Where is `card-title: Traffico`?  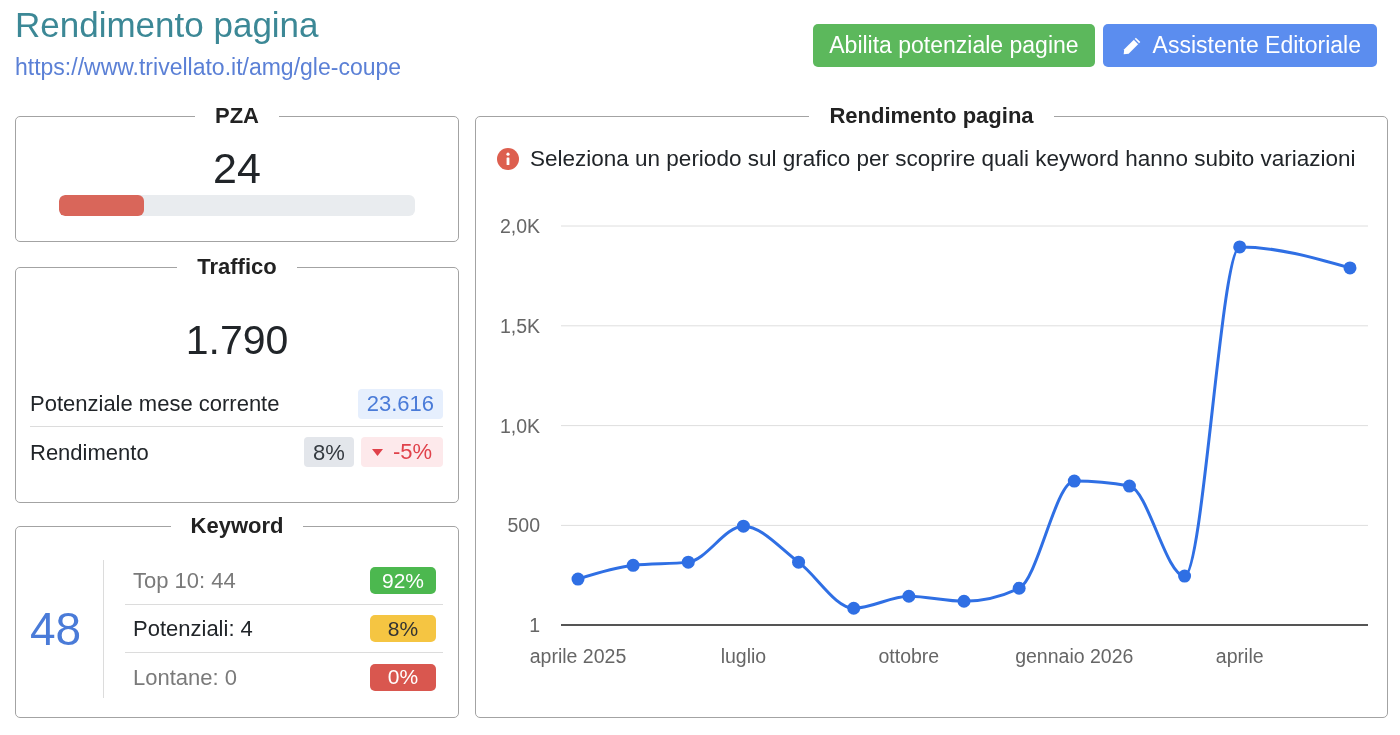 card-title: Traffico is located at coordinates (237, 267).